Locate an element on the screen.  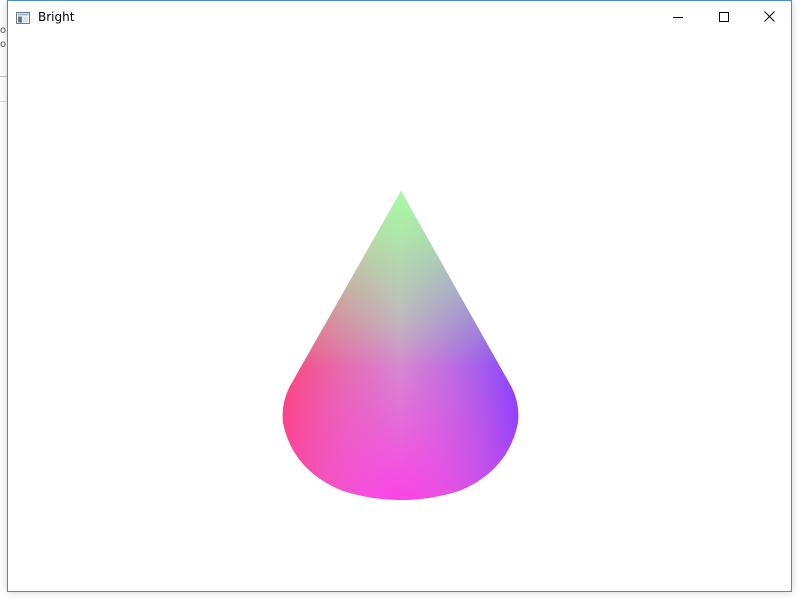
close-icon is located at coordinates (769, 16).